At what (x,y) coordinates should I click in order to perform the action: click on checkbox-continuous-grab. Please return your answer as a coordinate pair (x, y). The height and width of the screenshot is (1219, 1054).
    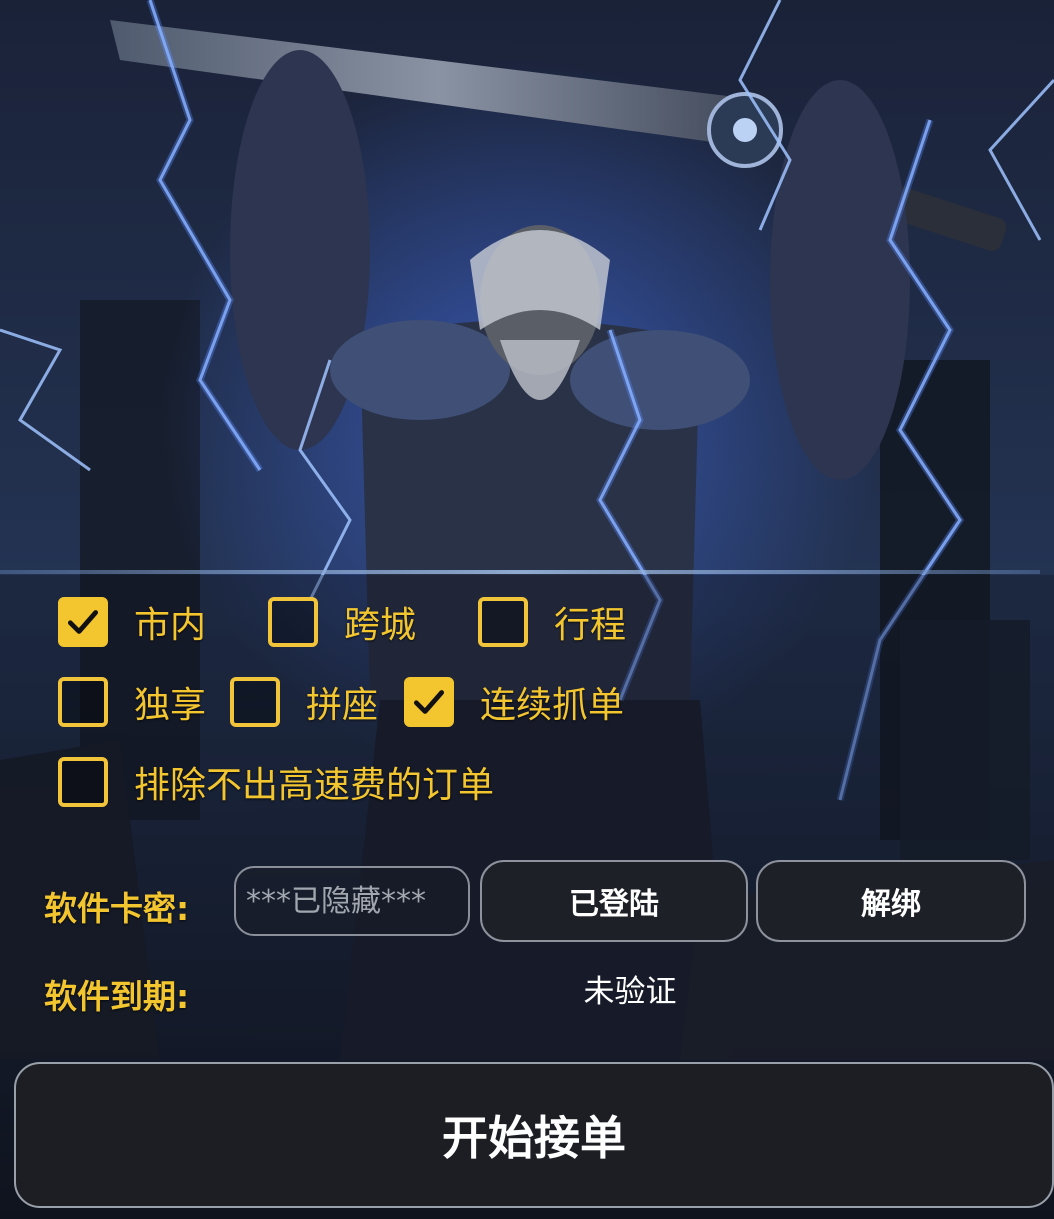
    Looking at the image, I should click on (429, 702).